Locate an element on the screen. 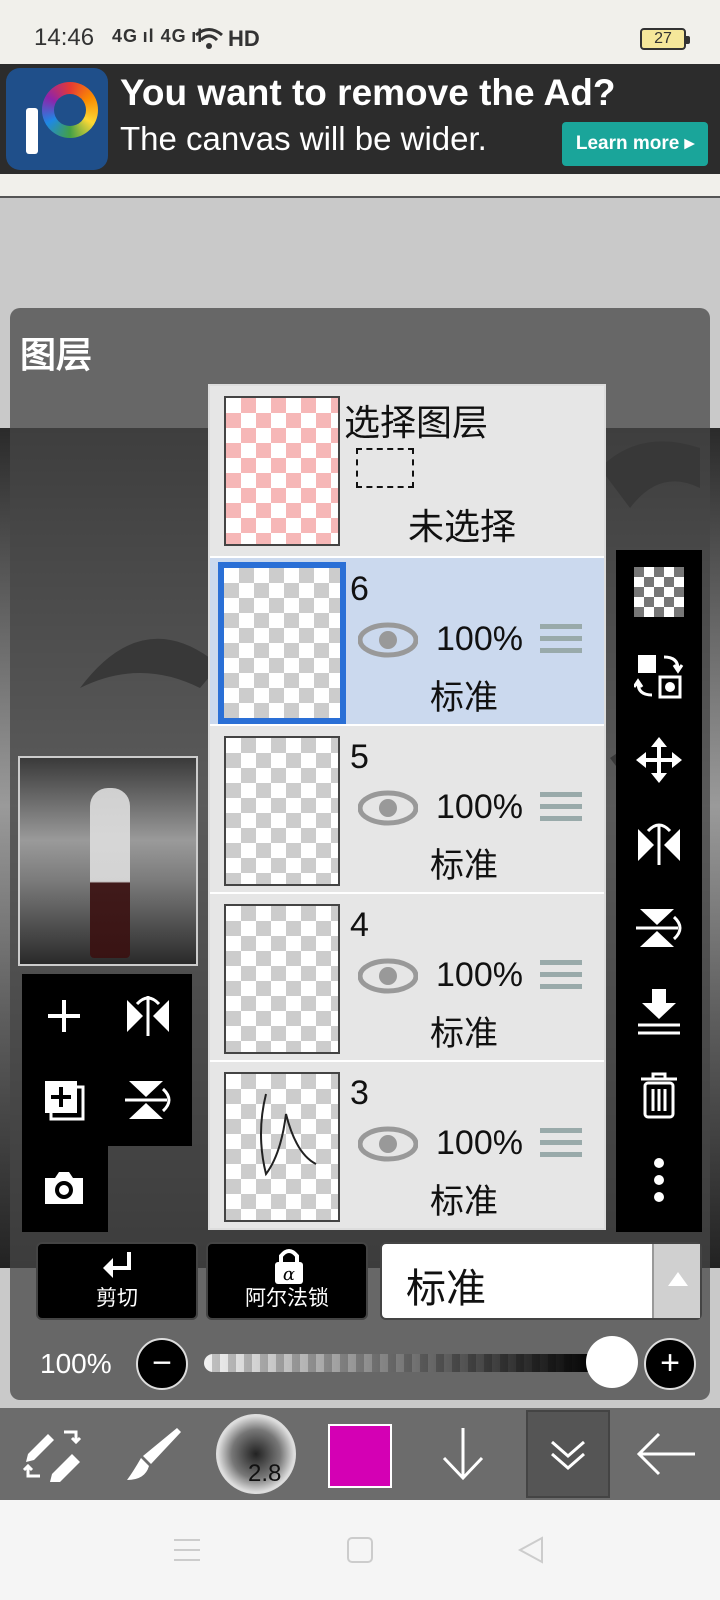 The width and height of the screenshot is (720, 1600). opacity-value: 100% is located at coordinates (76, 1363).